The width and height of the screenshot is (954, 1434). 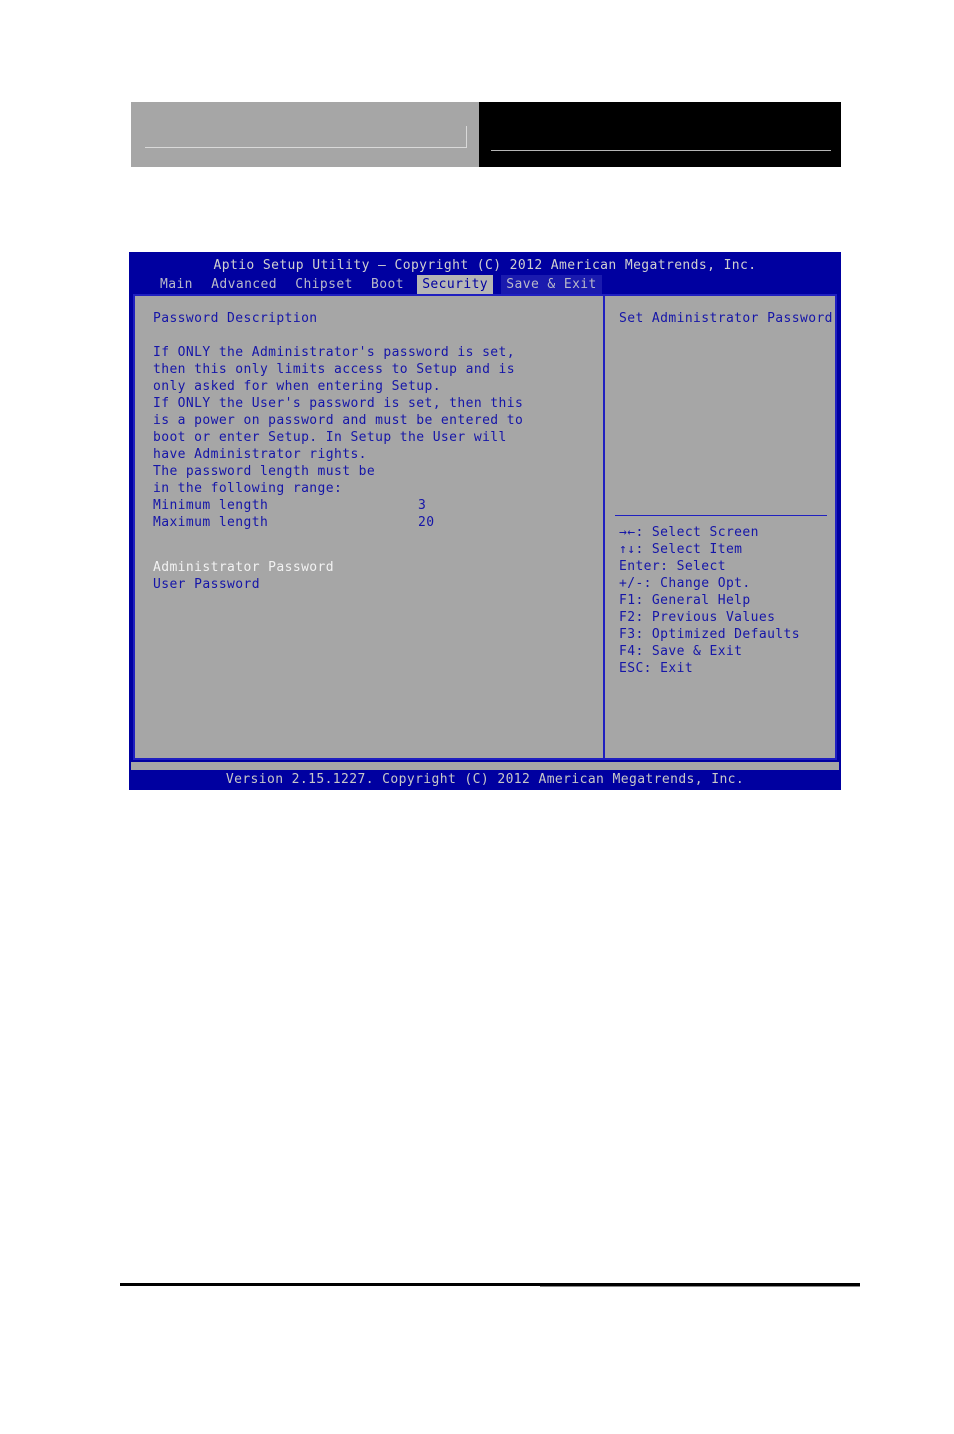 I want to click on key-change-opt: +/-: Change Opt., so click(x=685, y=583).